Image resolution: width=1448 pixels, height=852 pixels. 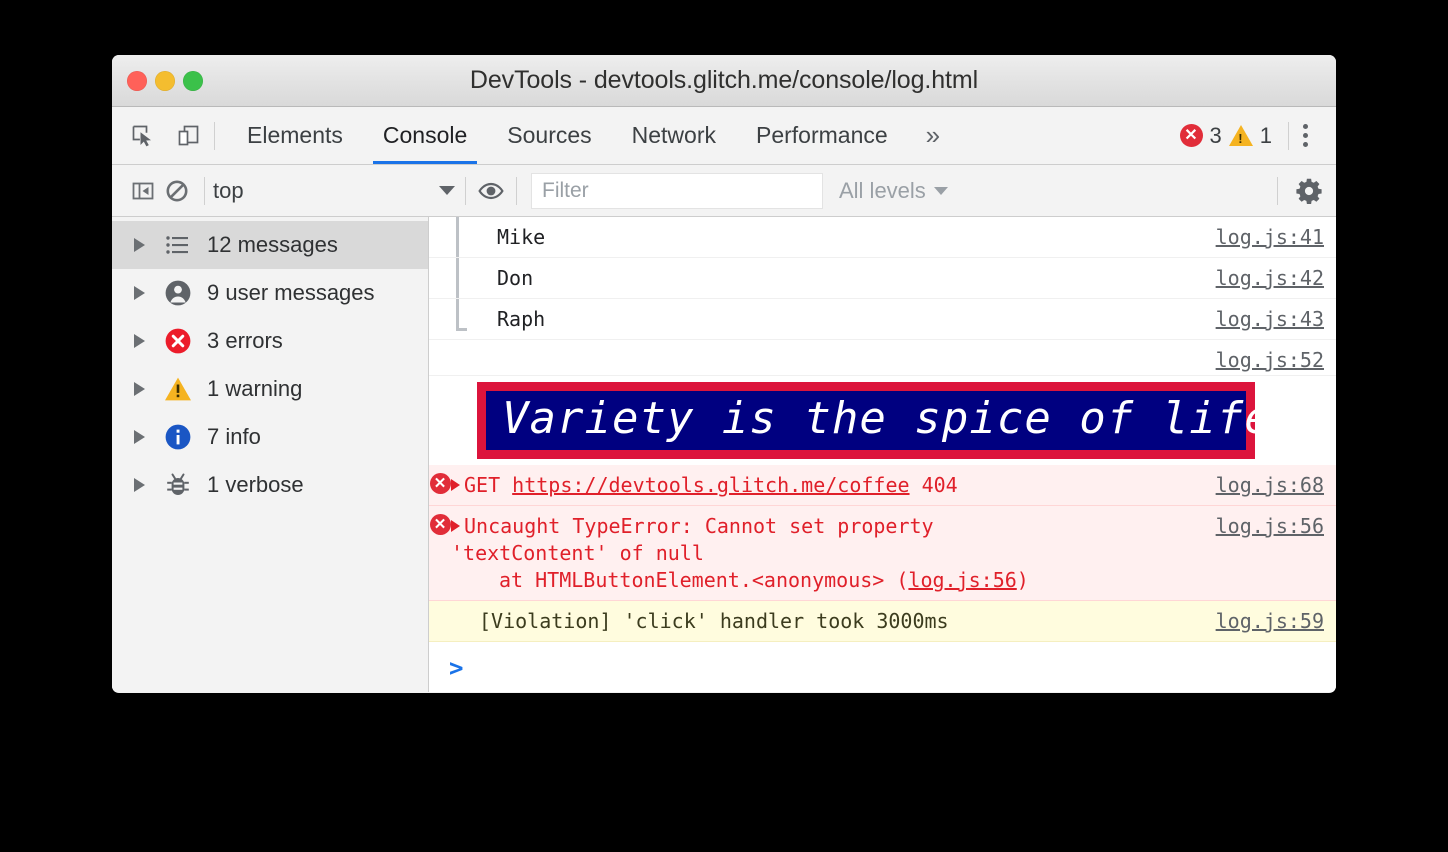 I want to click on console-message-text: Mike, so click(x=521, y=237).